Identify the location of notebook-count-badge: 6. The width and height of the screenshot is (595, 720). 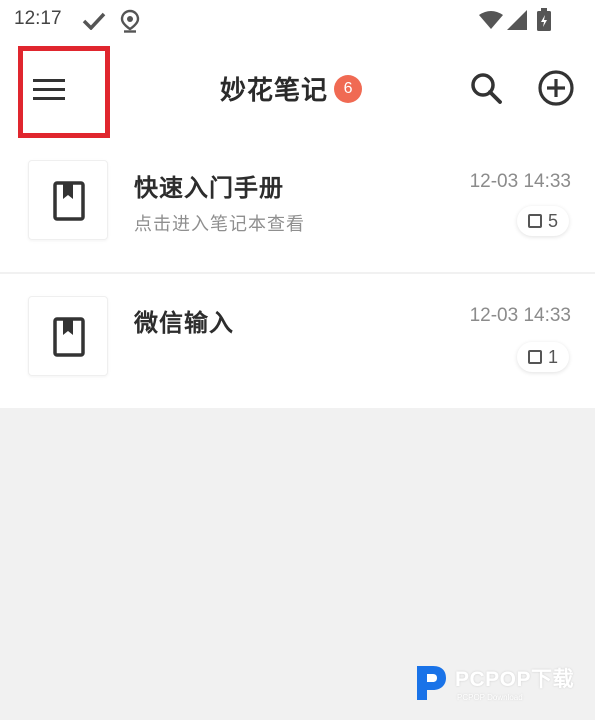
(348, 88).